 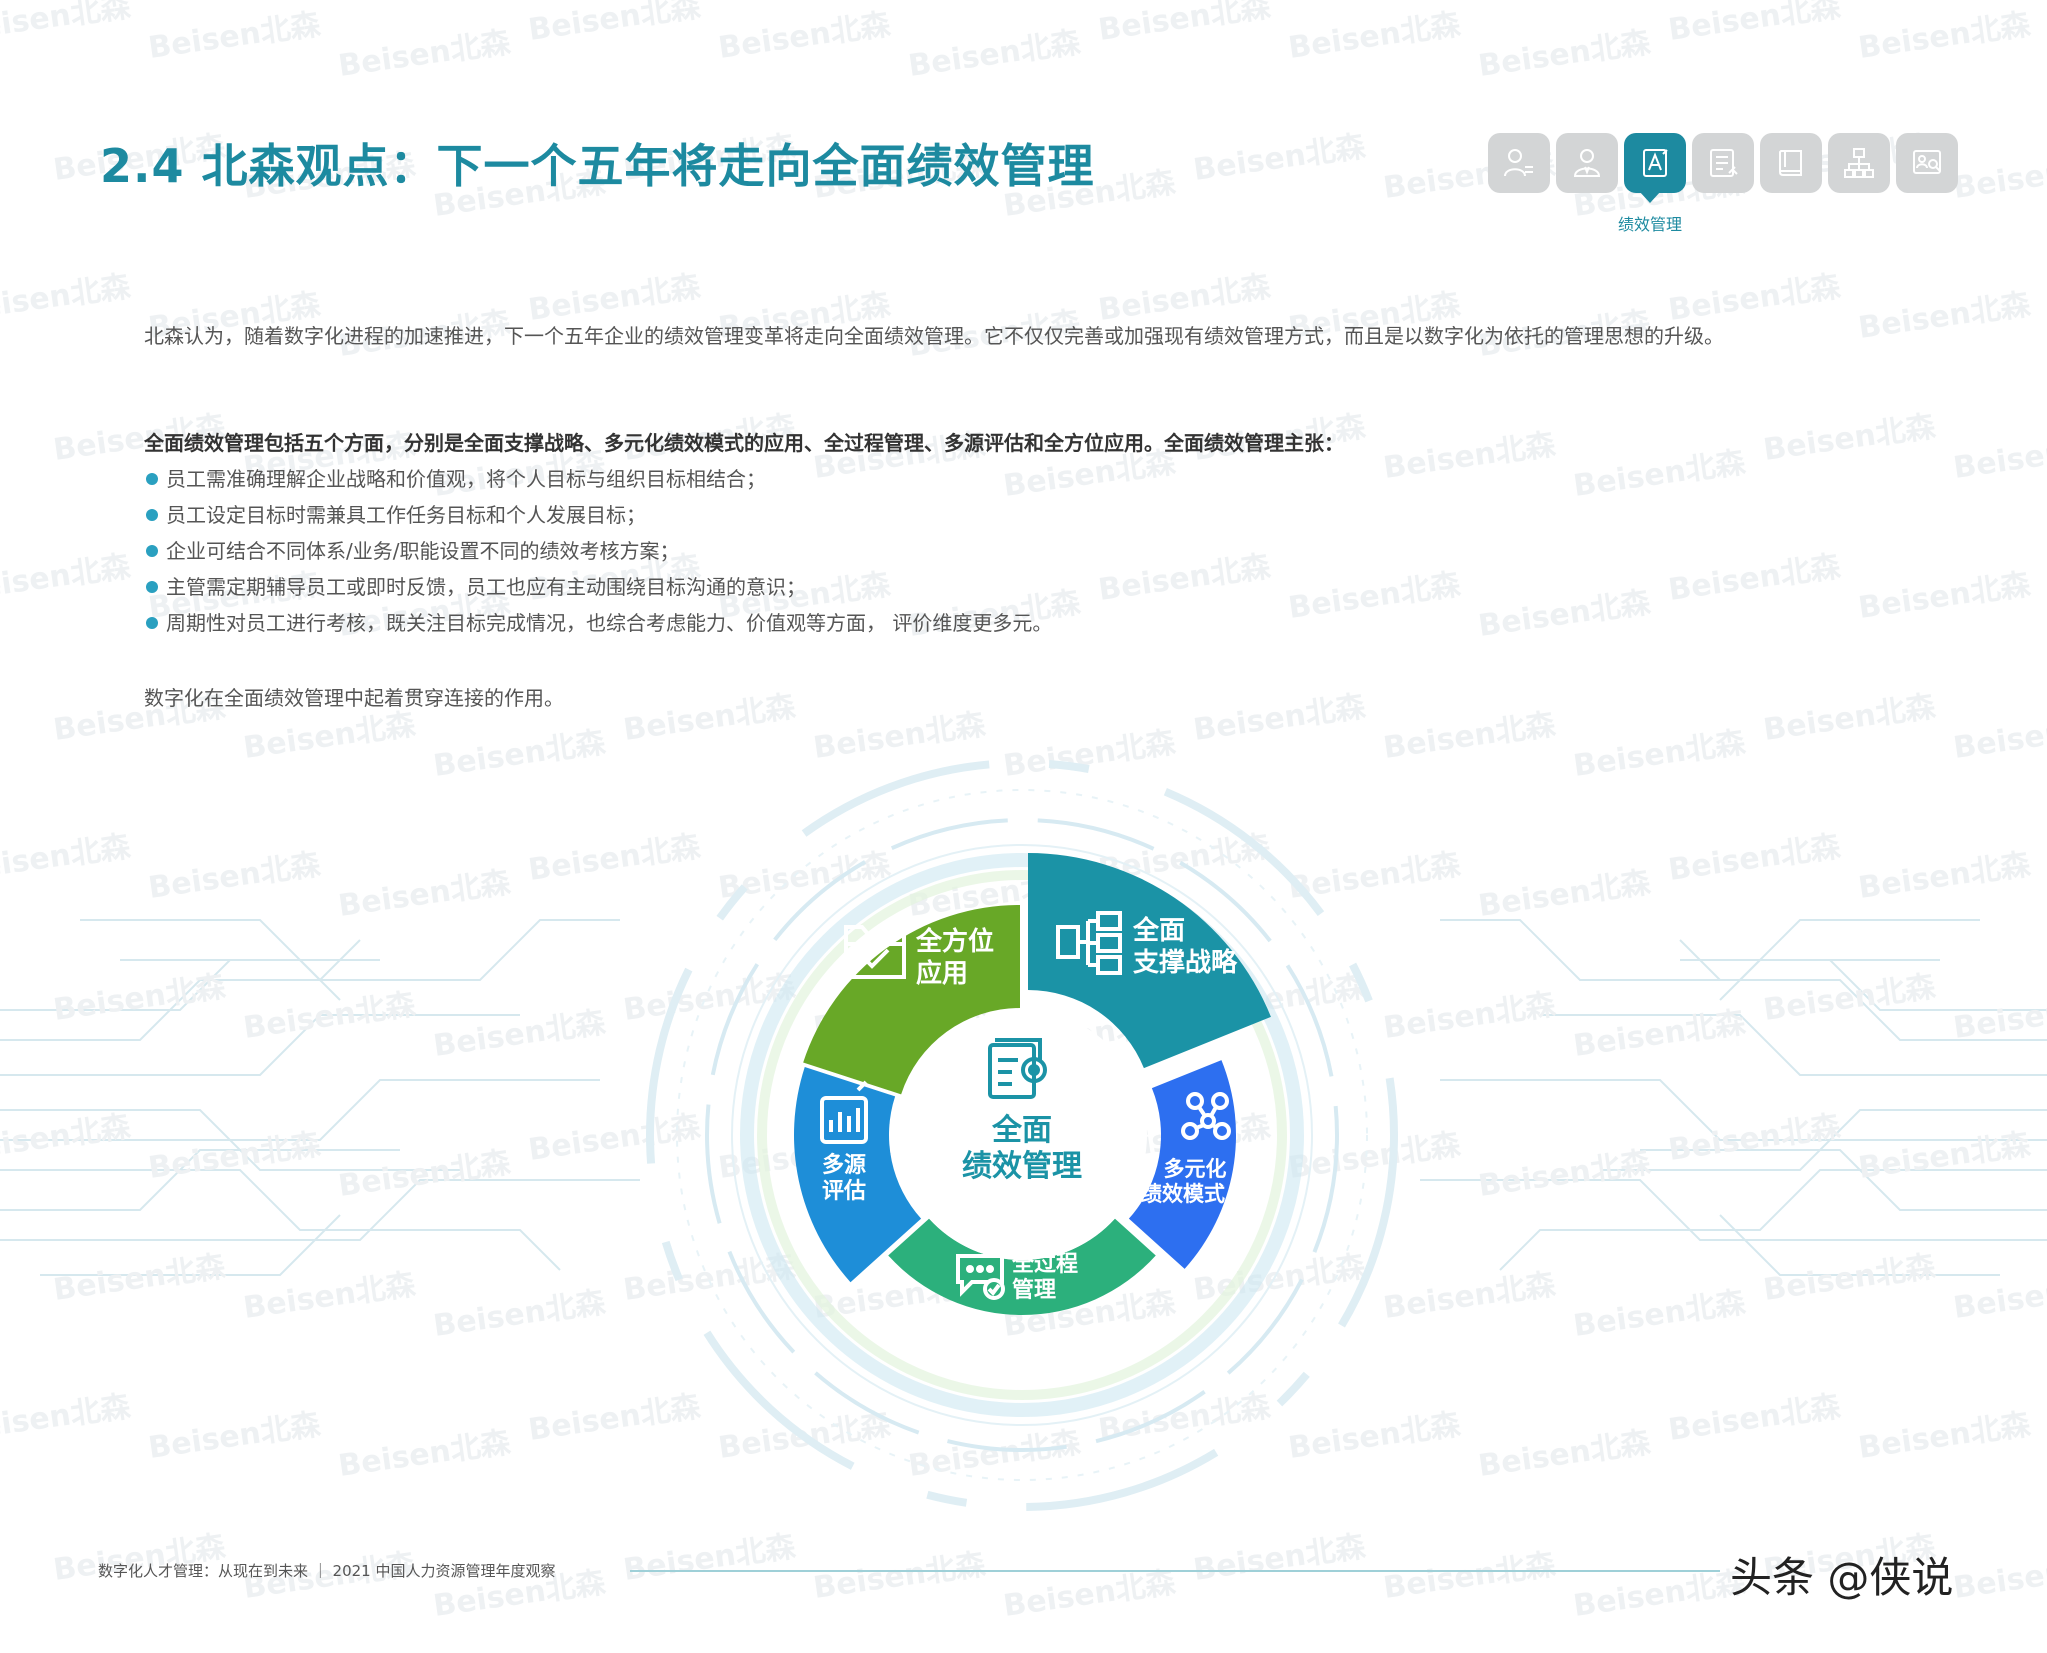 I want to click on person-icon, so click(x=1587, y=163).